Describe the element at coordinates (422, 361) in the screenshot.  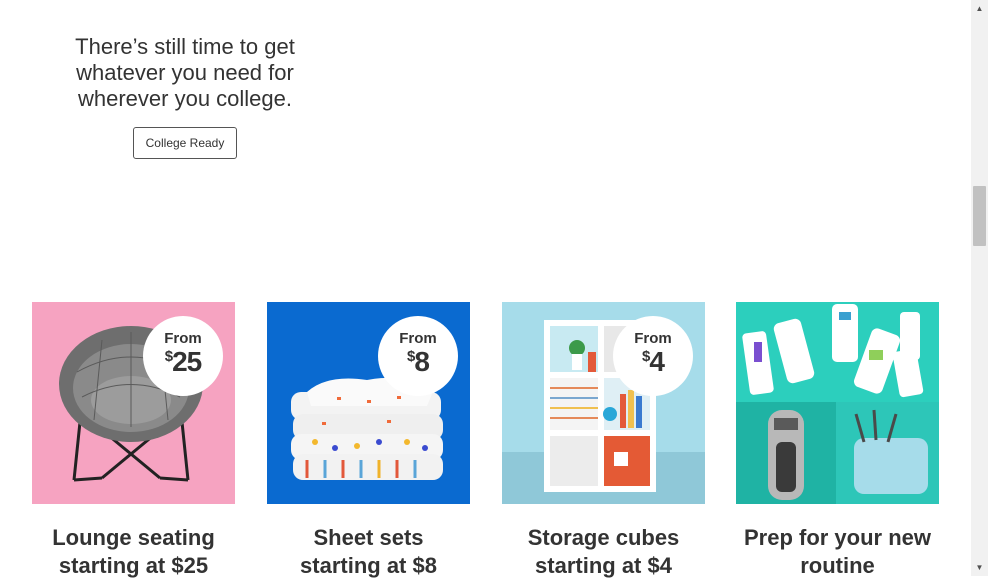
I see `badge-amount: 8` at that location.